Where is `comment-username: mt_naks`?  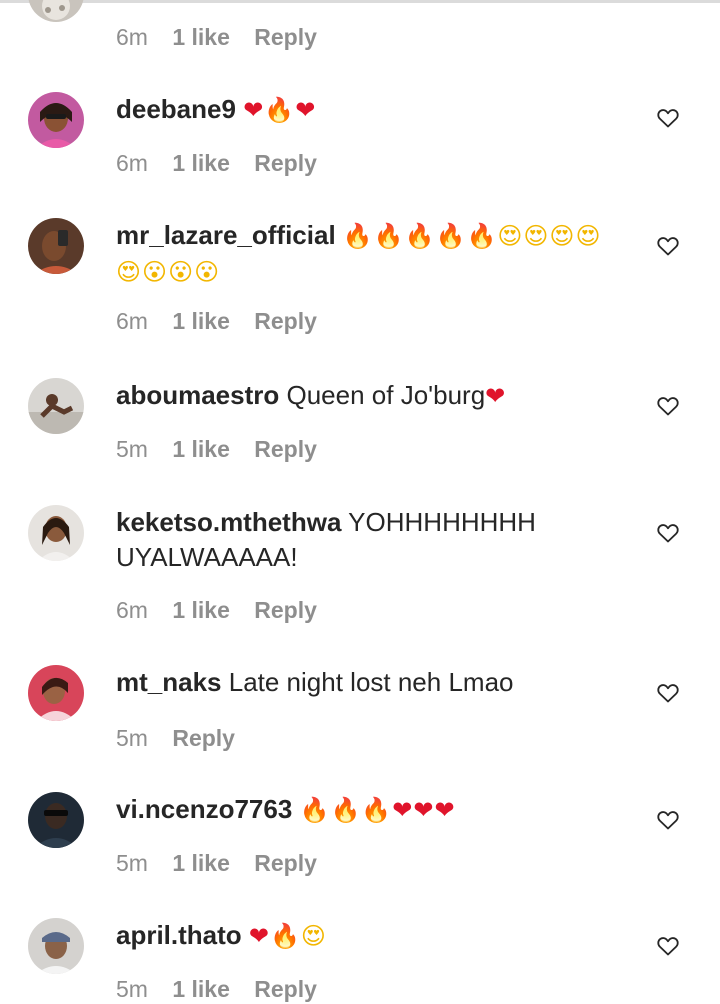 comment-username: mt_naks is located at coordinates (169, 682).